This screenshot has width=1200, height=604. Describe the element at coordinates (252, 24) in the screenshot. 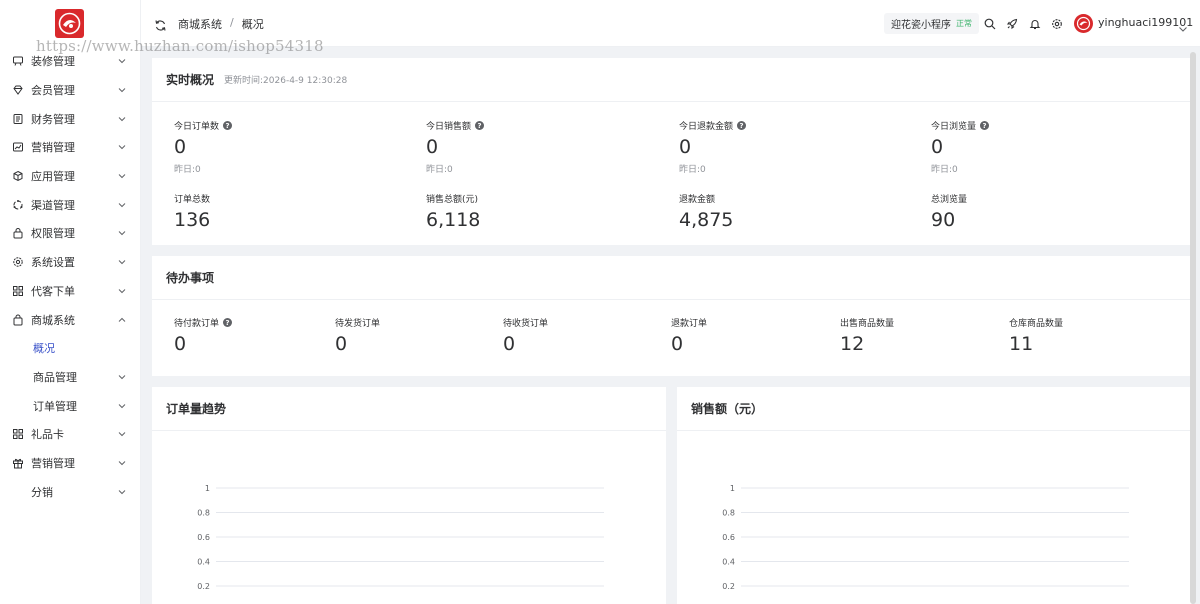

I see `breadcrumb-item-overview: 概况` at that location.